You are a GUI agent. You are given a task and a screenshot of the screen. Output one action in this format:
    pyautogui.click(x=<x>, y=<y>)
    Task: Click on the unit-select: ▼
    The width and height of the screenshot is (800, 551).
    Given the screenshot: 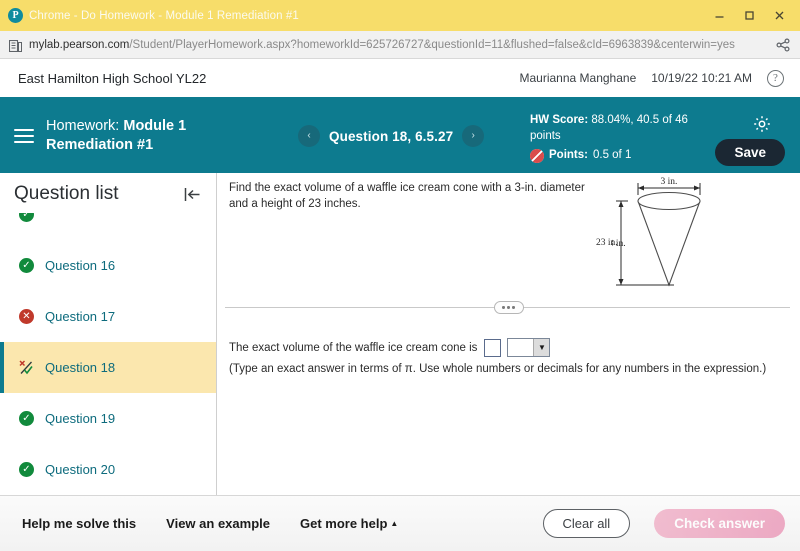 What is the action you would take?
    pyautogui.click(x=529, y=347)
    